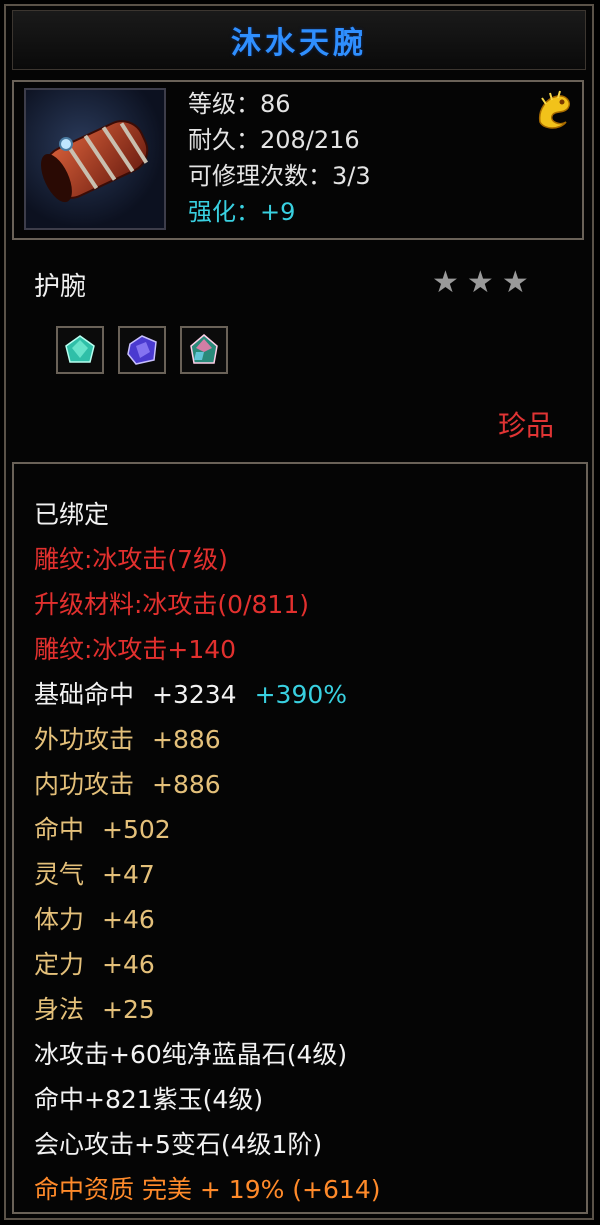  Describe the element at coordinates (84, 694) in the screenshot. I see `base-hit-label: 基础命中` at that location.